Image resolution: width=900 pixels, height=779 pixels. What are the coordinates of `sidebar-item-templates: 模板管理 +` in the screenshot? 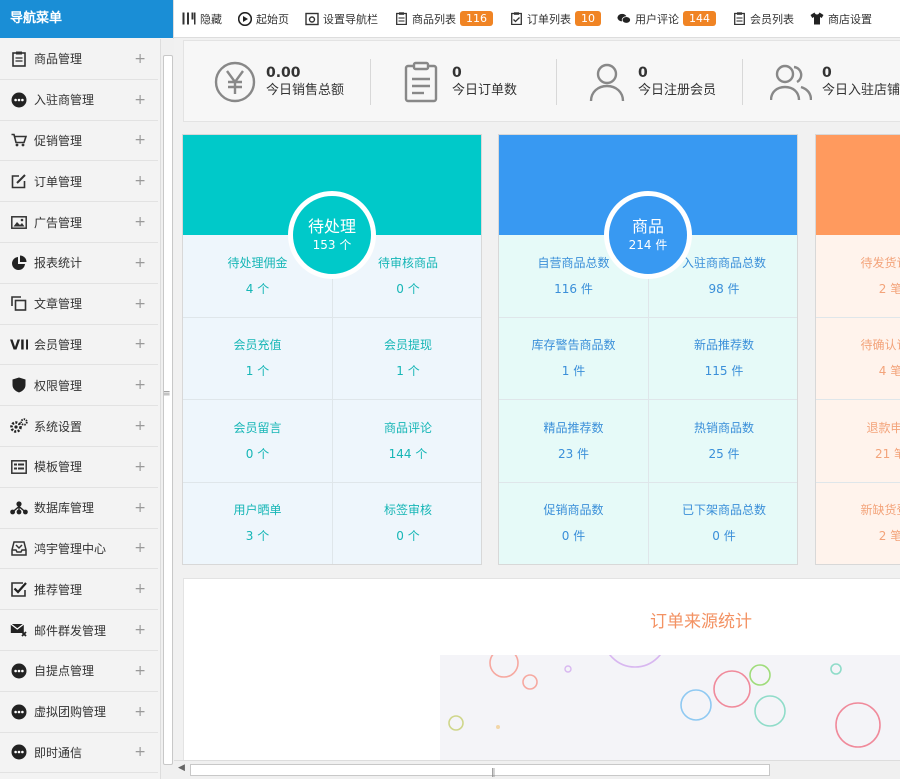 It's located at (79, 467).